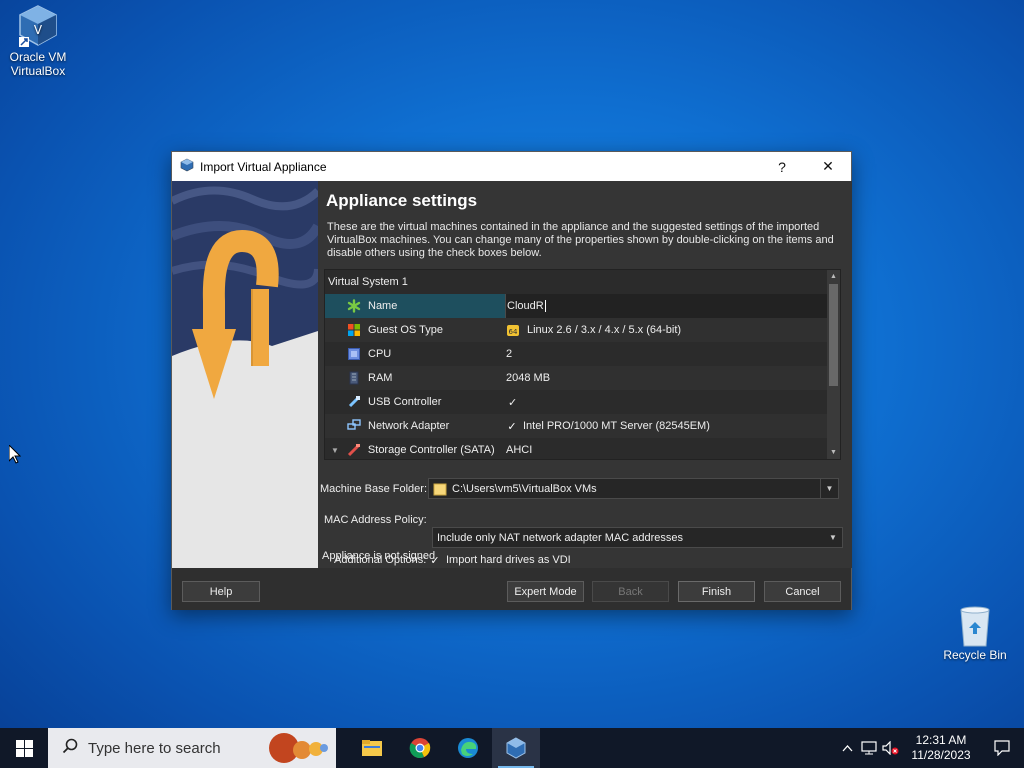 This screenshot has width=1024, height=768. I want to click on tree-row-name: Name CloudR, so click(576, 306).